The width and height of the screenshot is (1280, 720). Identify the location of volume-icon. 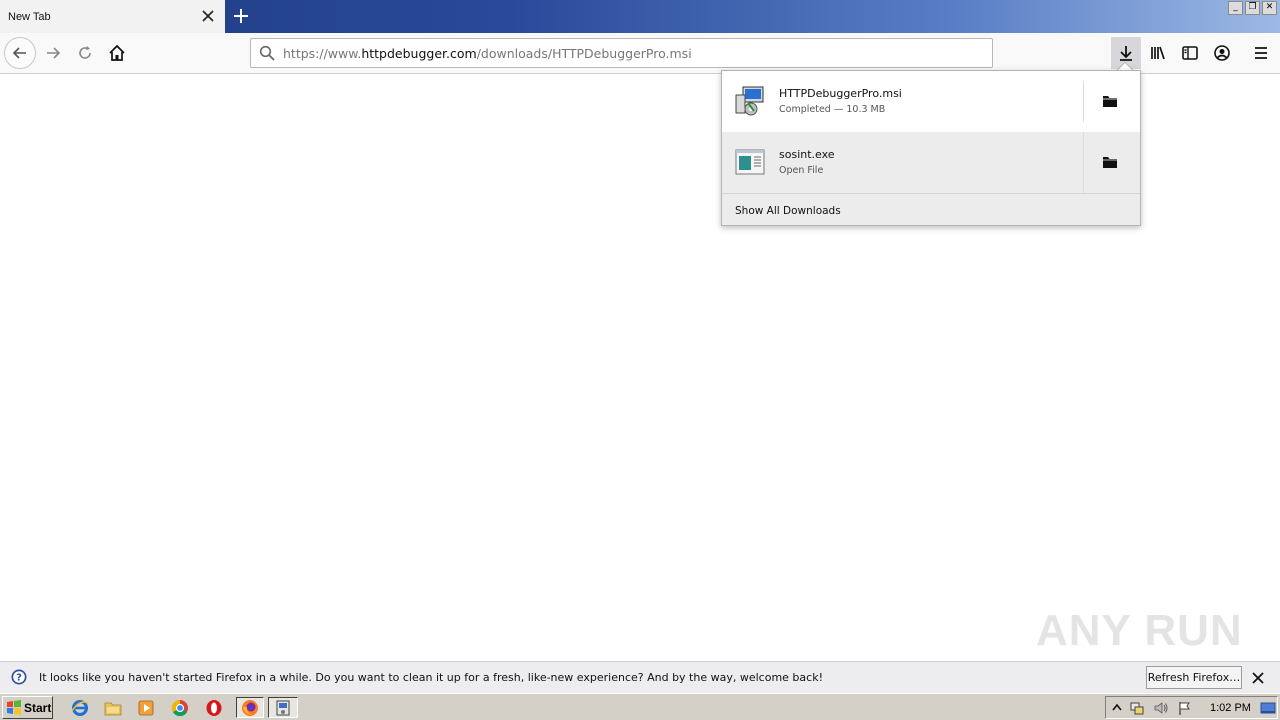
(1161, 708).